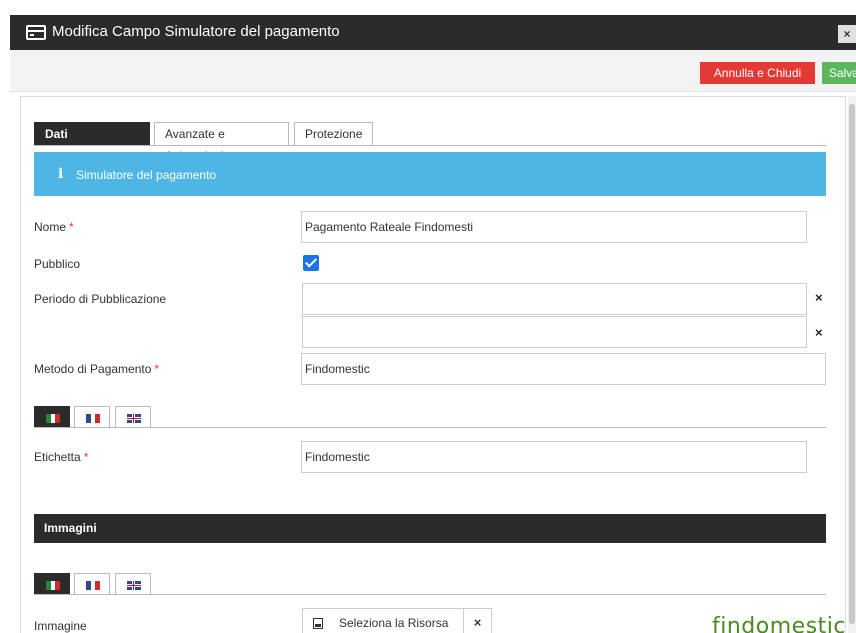 This screenshot has width=856, height=633. Describe the element at coordinates (554, 227) in the screenshot. I see `nome-input: Pagamento Rateale Findomesti` at that location.